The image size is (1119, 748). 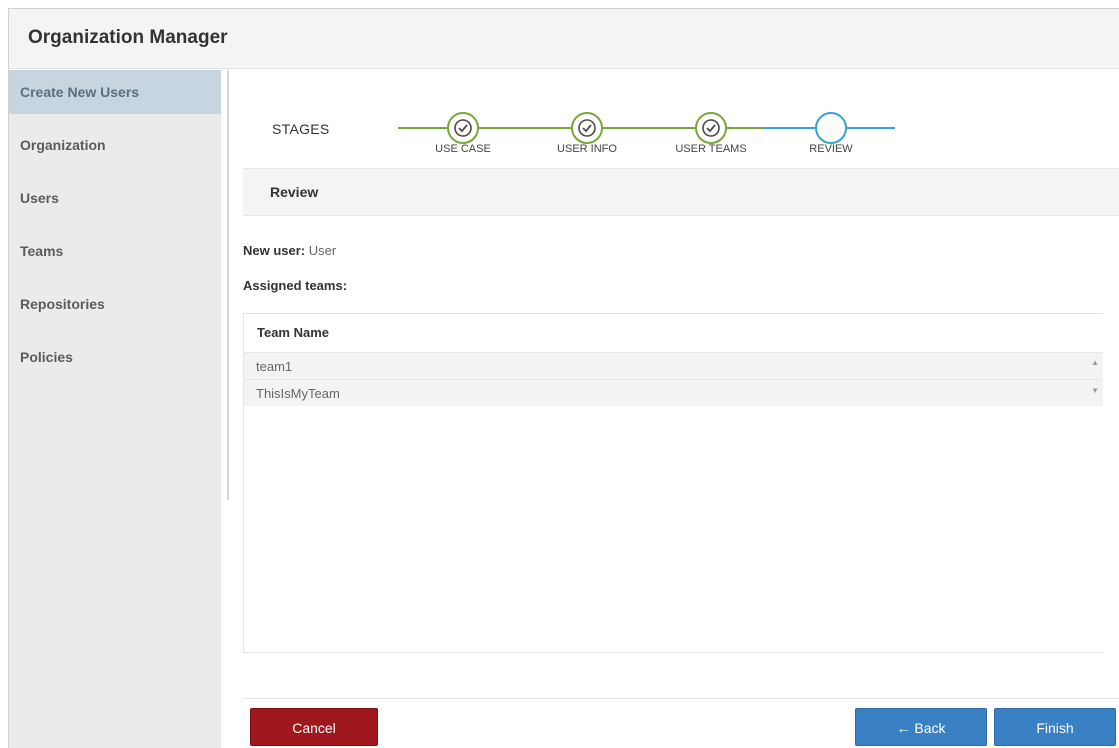 I want to click on assigned-teams-label: Assigned teams:, so click(x=295, y=285).